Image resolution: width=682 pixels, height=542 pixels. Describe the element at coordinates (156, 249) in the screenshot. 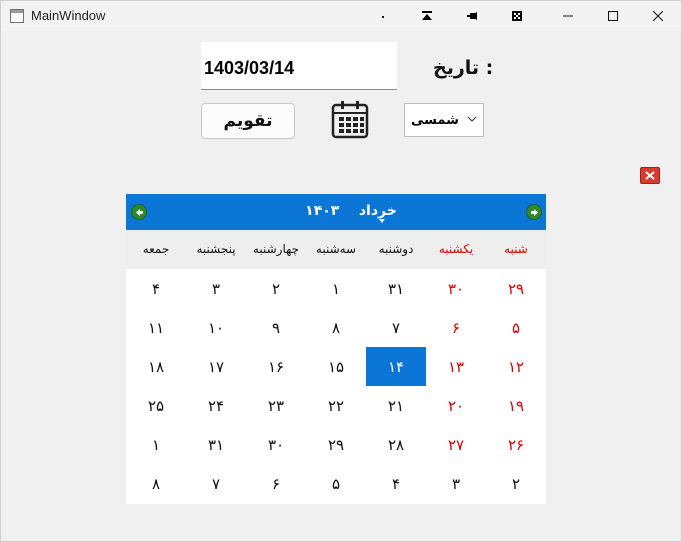

I see `weekday: جمعه` at that location.